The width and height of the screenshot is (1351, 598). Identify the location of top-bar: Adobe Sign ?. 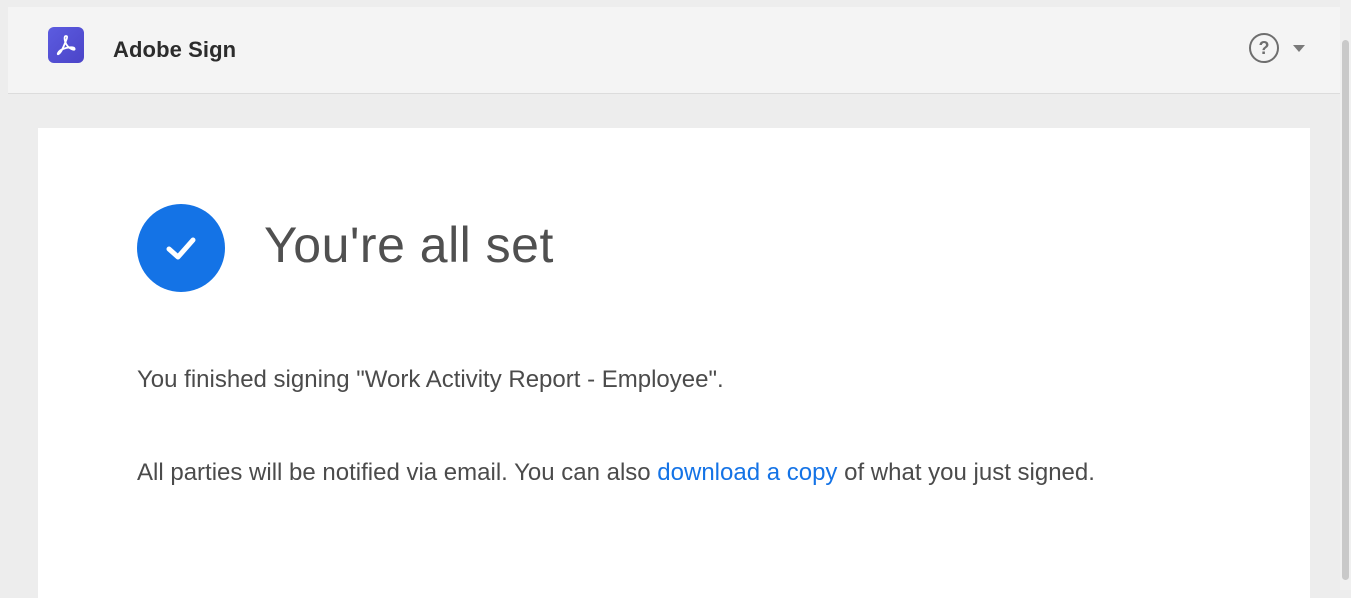
(674, 50).